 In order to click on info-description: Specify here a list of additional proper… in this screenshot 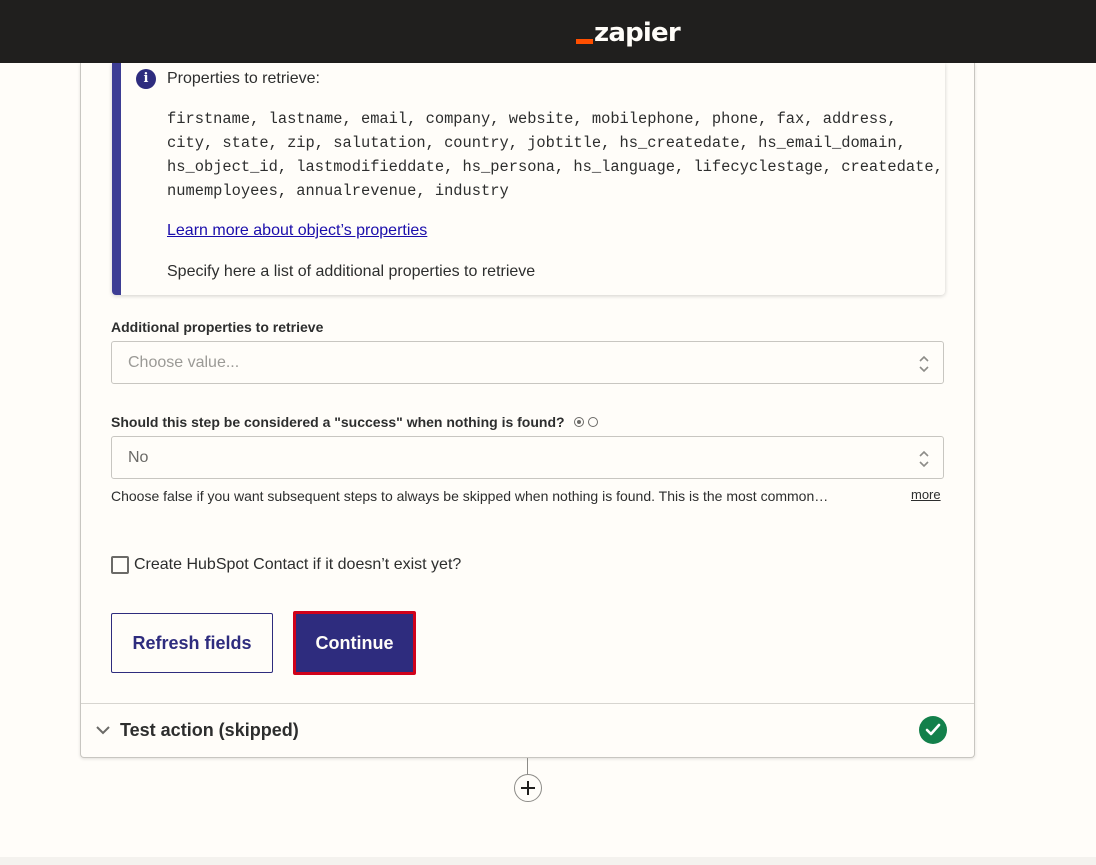, I will do `click(351, 271)`.